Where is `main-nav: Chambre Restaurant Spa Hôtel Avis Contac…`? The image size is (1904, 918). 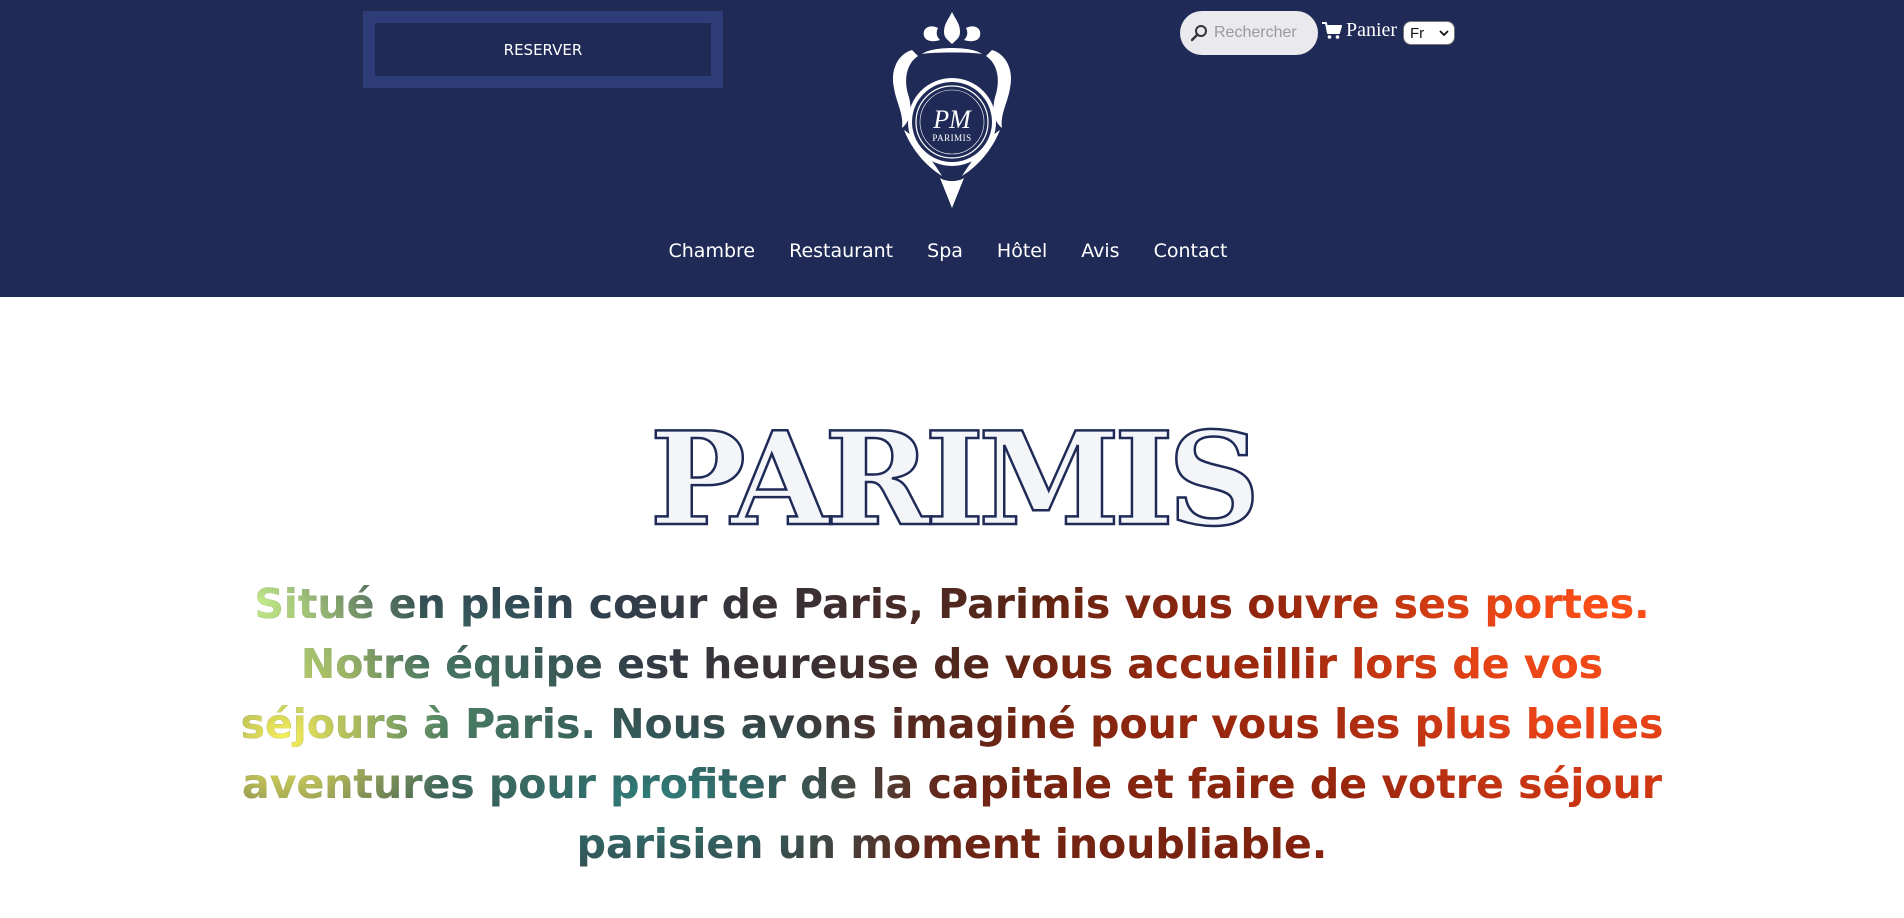 main-nav: Chambre Restaurant Spa Hôtel Avis Contac… is located at coordinates (950, 251).